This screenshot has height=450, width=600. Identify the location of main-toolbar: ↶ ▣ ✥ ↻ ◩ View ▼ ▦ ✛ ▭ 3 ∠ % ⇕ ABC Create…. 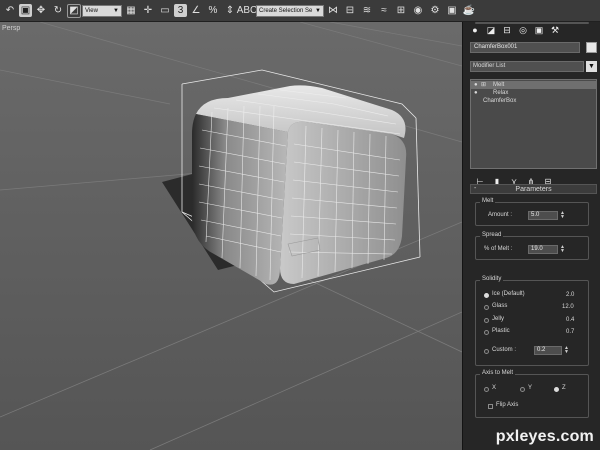
(300, 11).